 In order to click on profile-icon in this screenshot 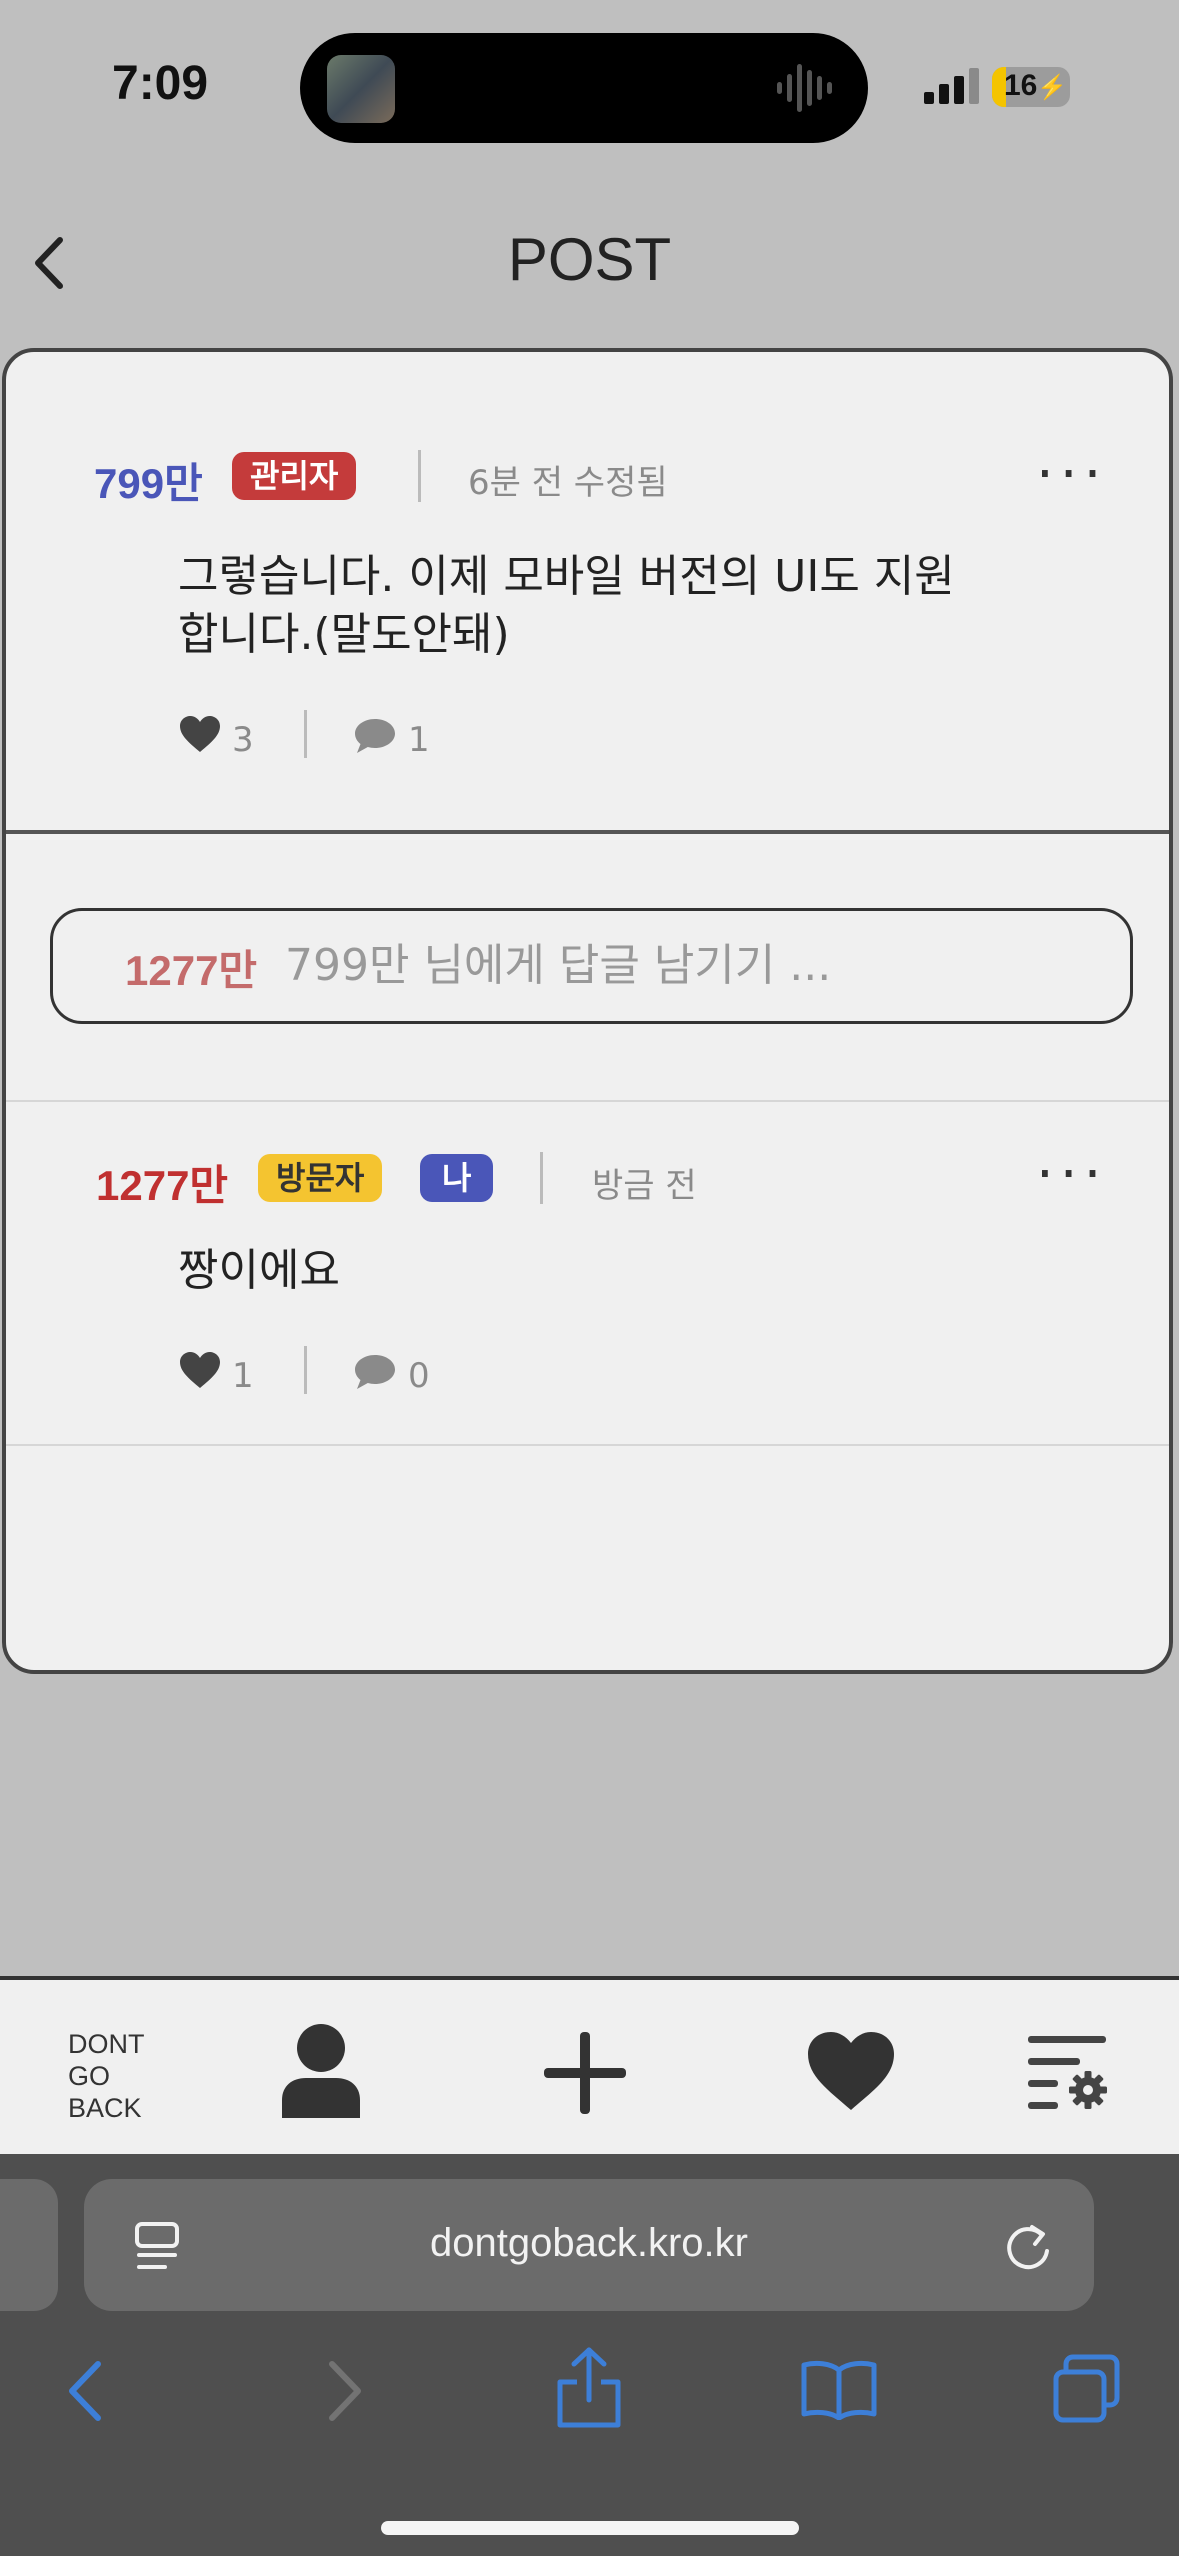, I will do `click(321, 2070)`.